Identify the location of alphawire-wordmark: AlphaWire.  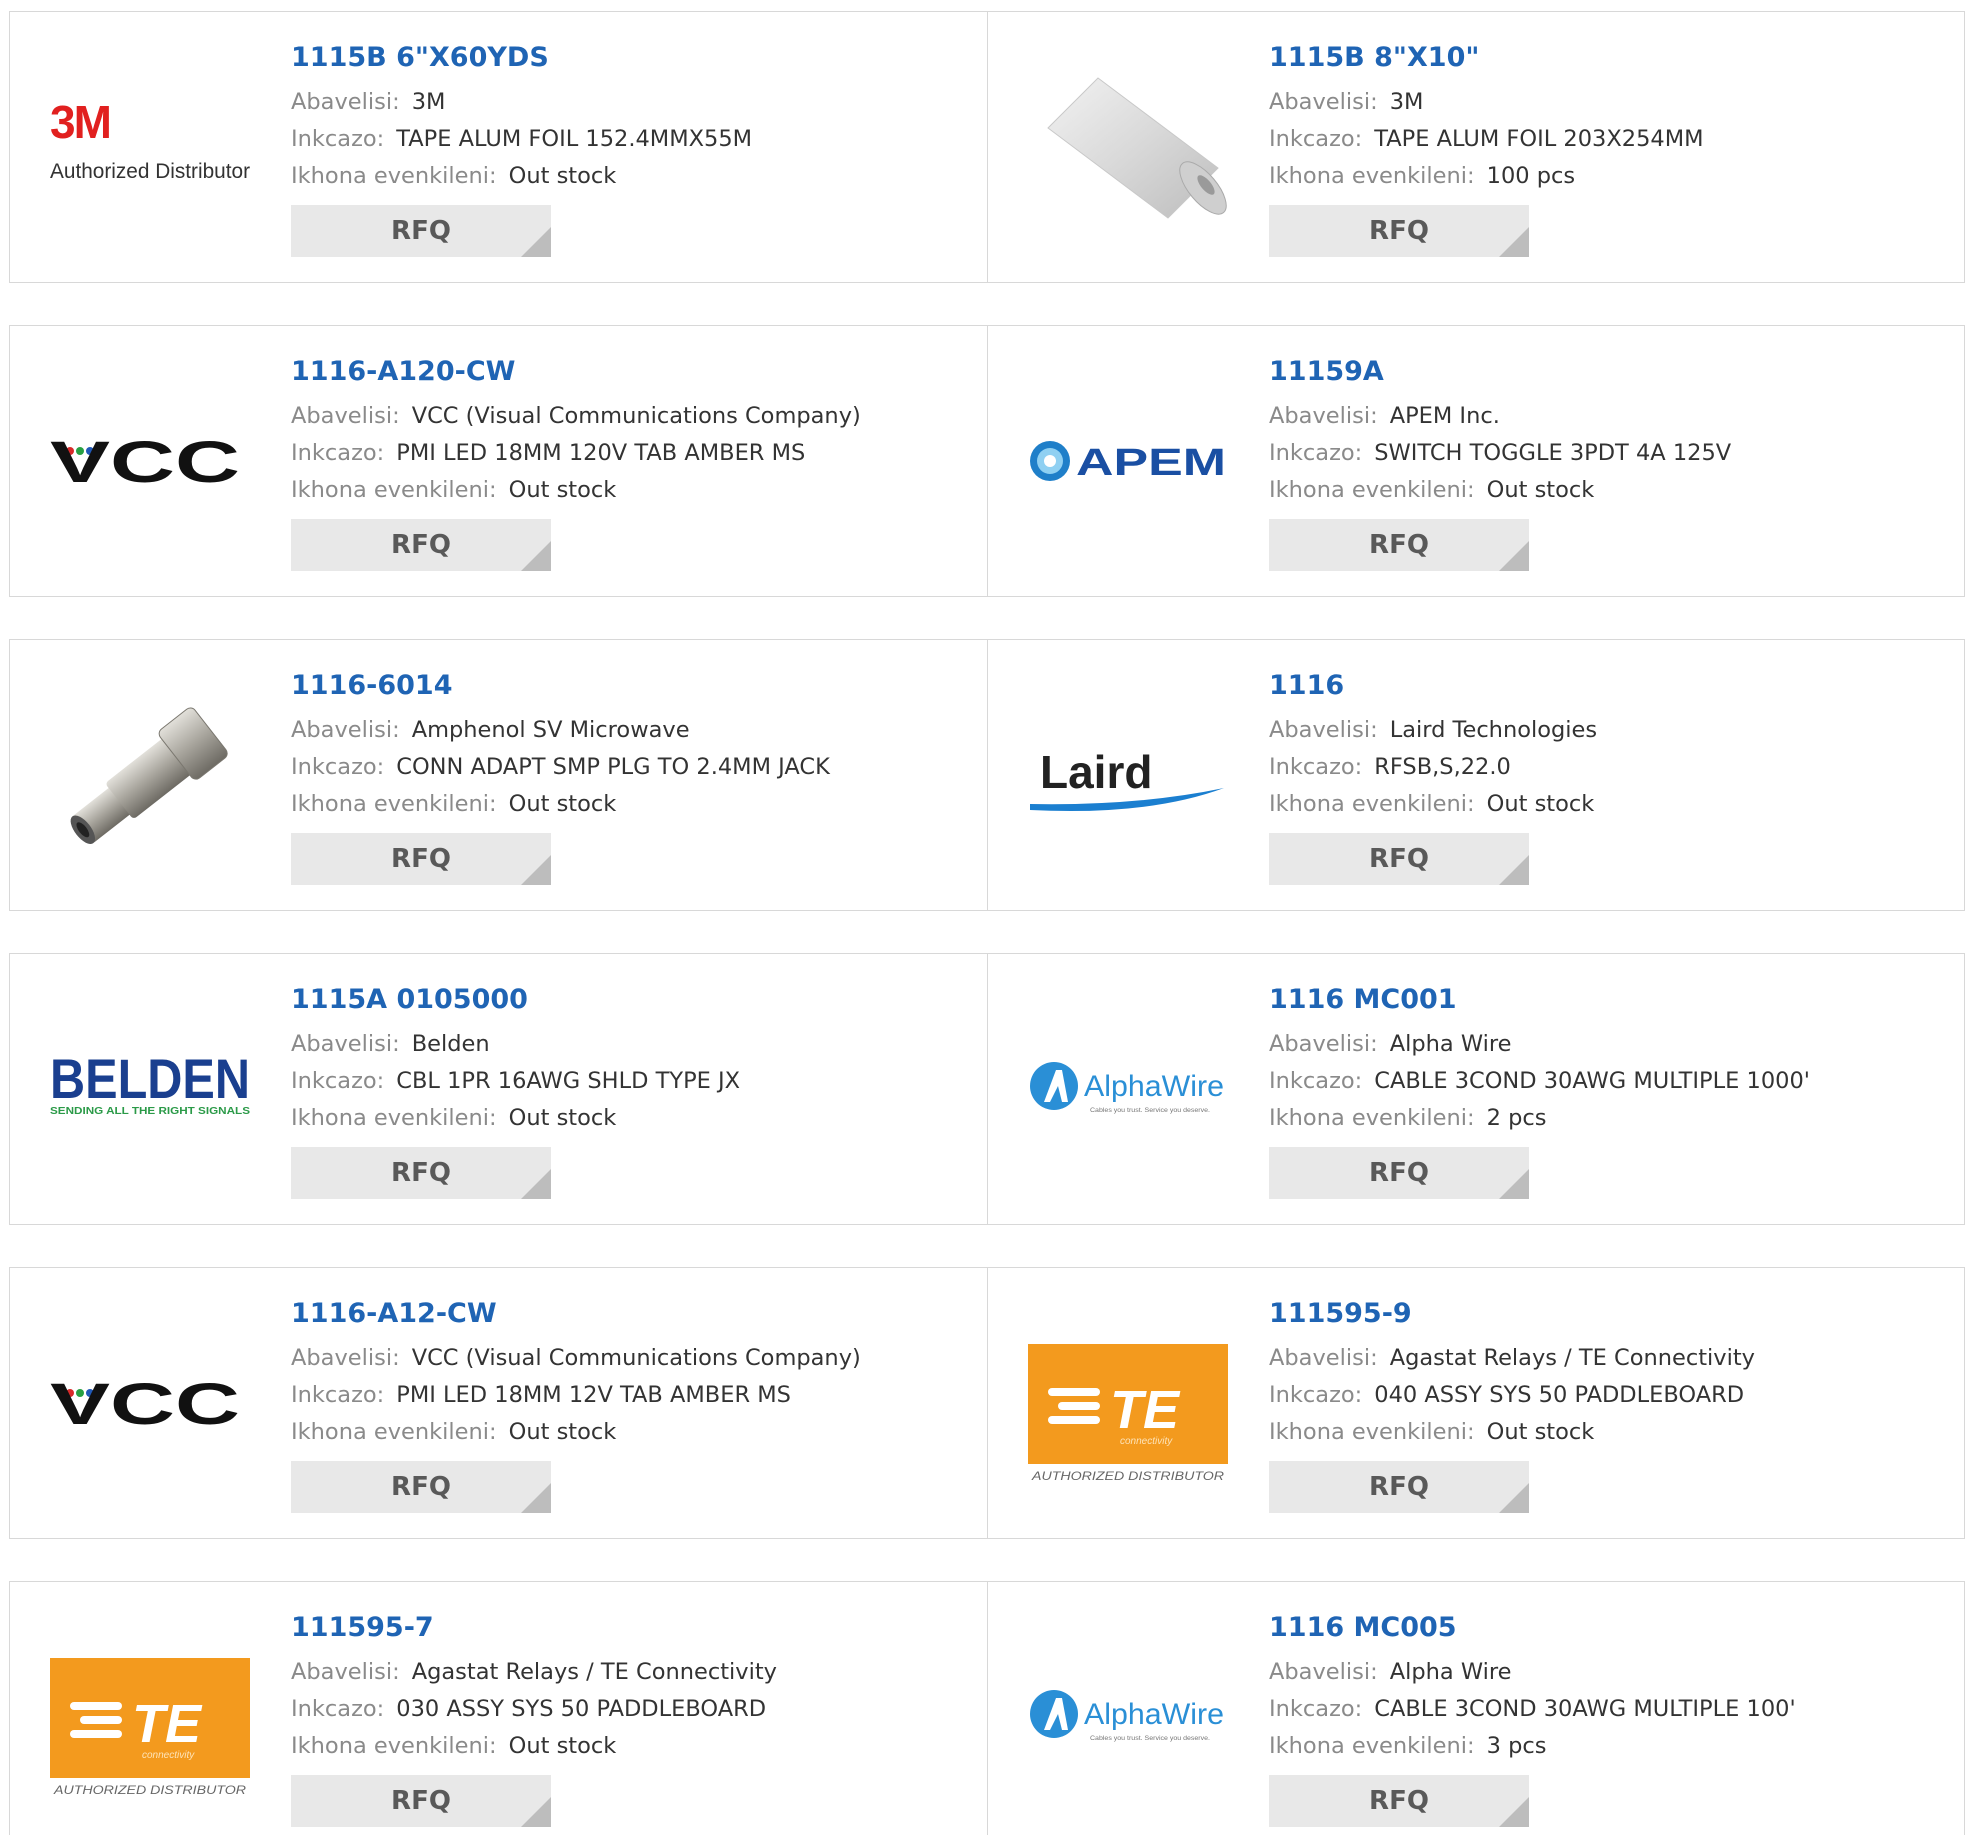
(1154, 1714).